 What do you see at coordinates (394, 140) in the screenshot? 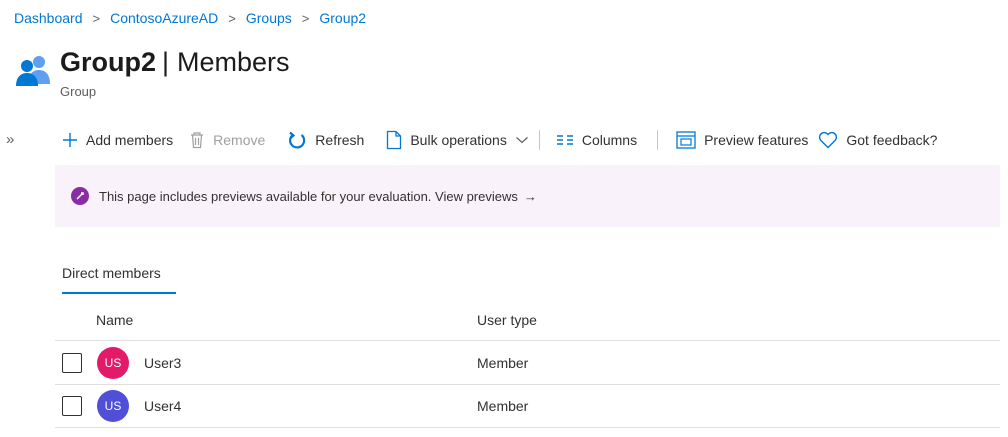
I see `document-icon` at bounding box center [394, 140].